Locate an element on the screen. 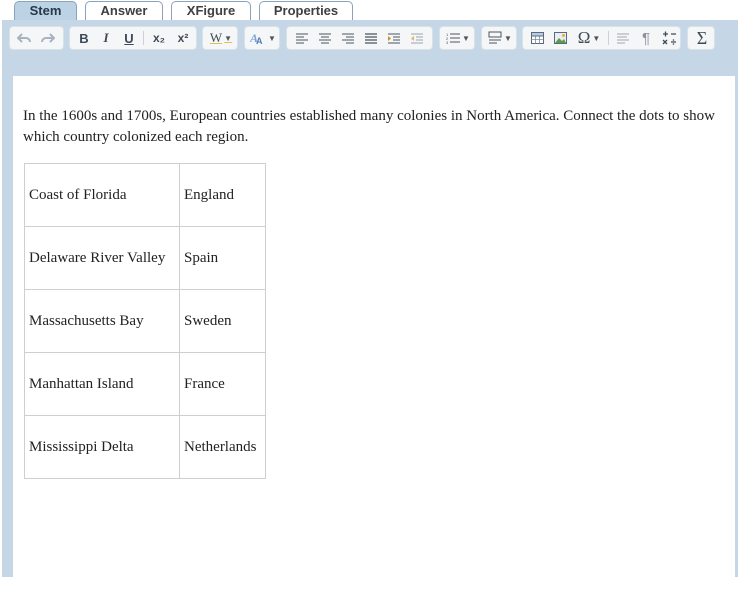 This screenshot has height=591, width=738. numbered-list-icon: 123 ▼ is located at coordinates (458, 38).